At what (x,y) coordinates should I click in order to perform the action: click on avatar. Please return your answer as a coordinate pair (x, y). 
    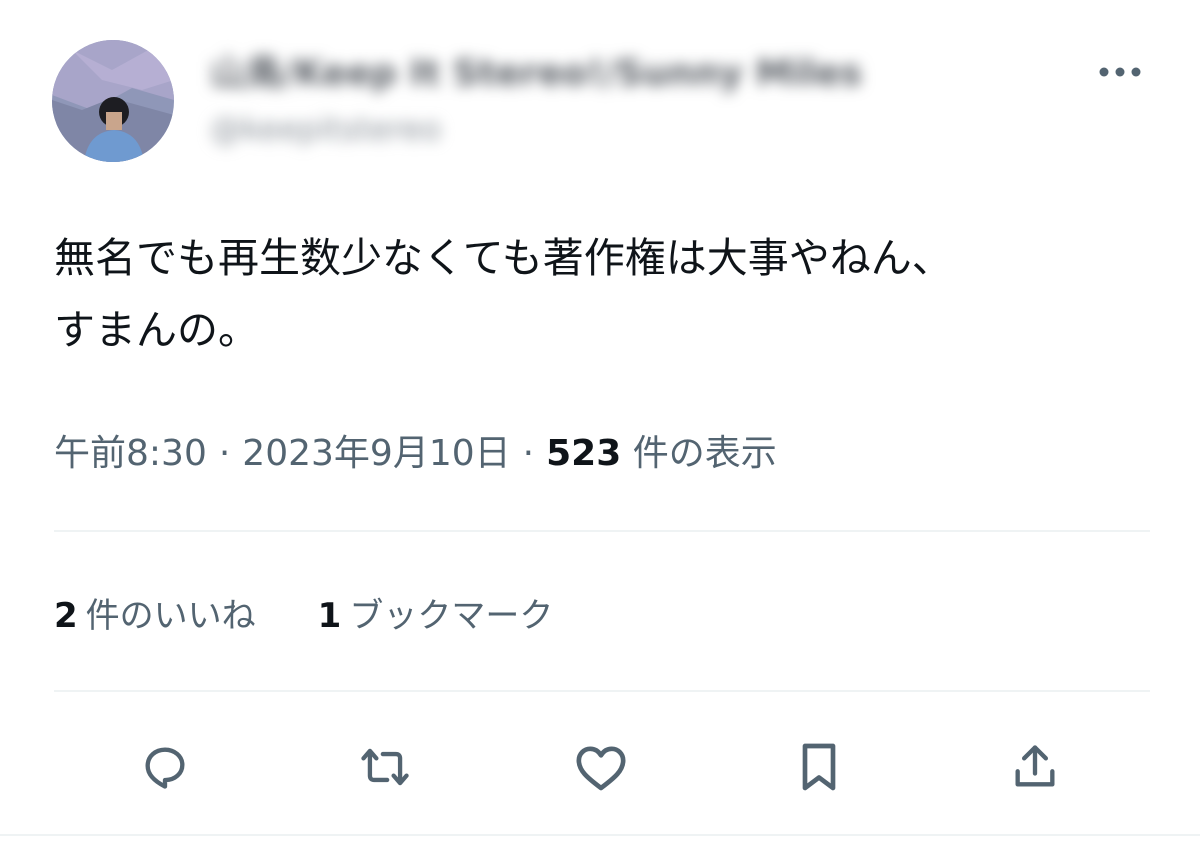
    Looking at the image, I should click on (113, 101).